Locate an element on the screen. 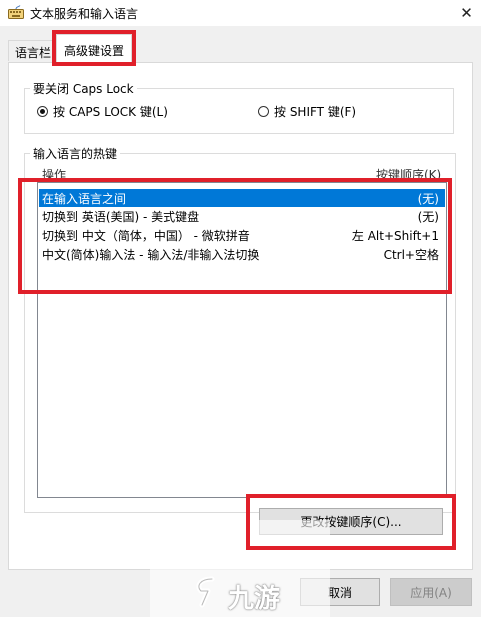 The height and width of the screenshot is (617, 481). radio-shift: 按 SHIFT 键(F) is located at coordinates (307, 111).